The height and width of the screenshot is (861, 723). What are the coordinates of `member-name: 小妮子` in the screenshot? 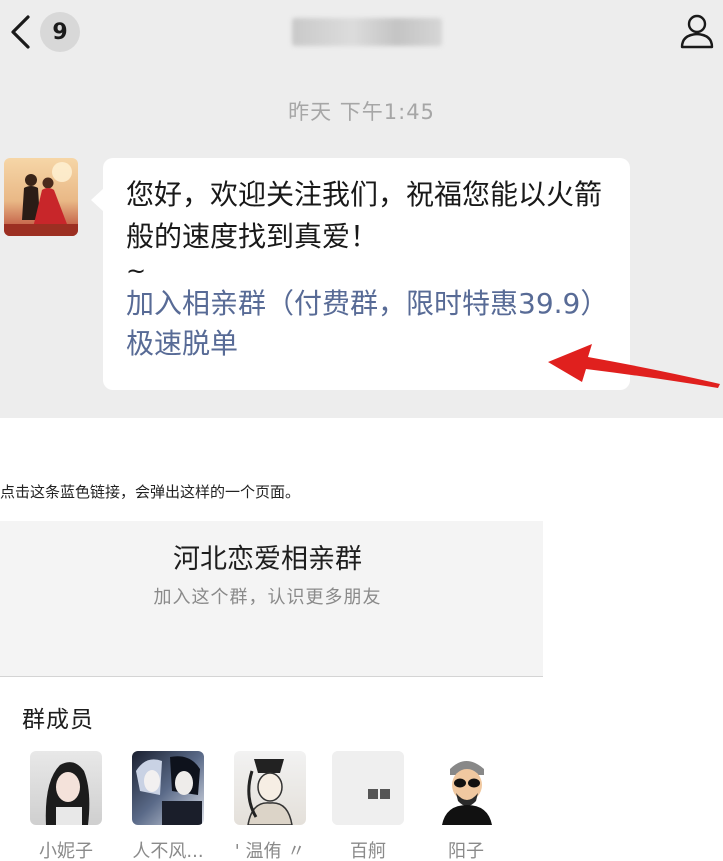 It's located at (66, 851).